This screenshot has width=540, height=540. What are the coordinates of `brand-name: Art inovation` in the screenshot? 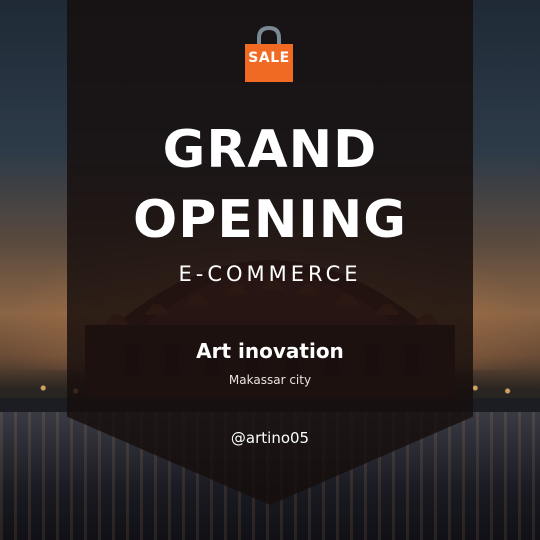 It's located at (270, 351).